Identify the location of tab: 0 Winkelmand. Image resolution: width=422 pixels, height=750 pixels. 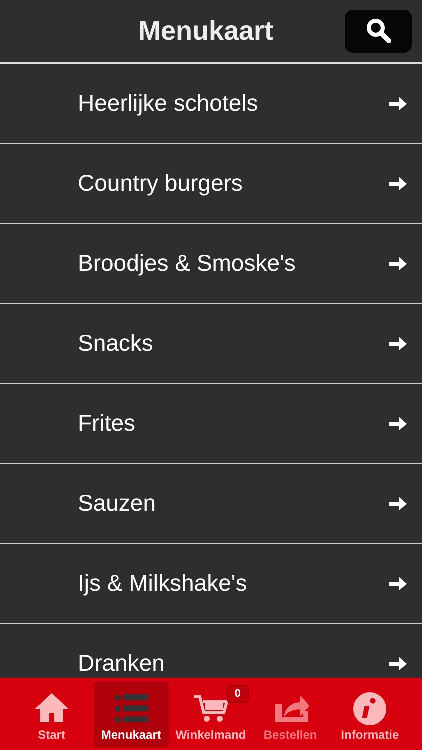
(211, 715).